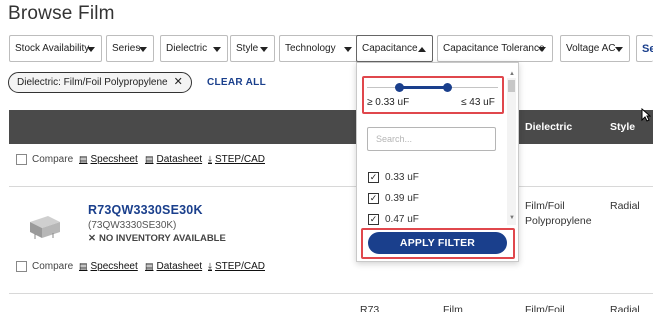 Image resolution: width=653 pixels, height=312 pixels. Describe the element at coordinates (422, 49) in the screenshot. I see `chevron-up-icon` at that location.